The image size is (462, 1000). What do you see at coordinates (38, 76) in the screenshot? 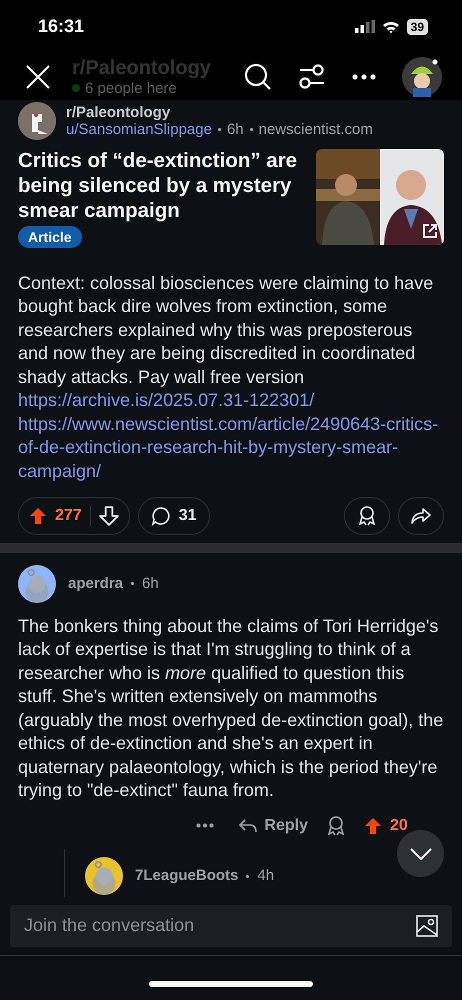
I see `close-button` at bounding box center [38, 76].